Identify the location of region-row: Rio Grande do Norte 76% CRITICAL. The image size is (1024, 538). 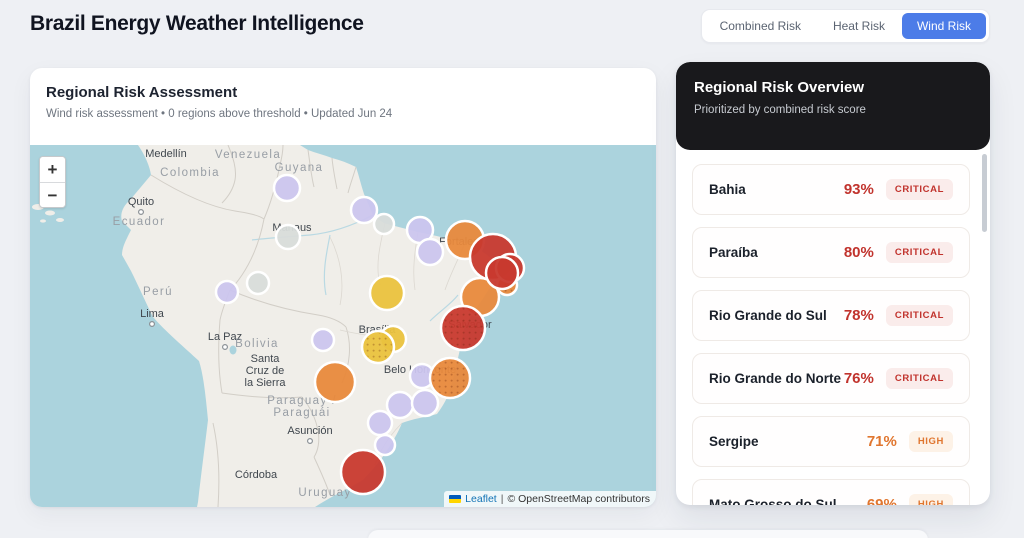
(831, 378).